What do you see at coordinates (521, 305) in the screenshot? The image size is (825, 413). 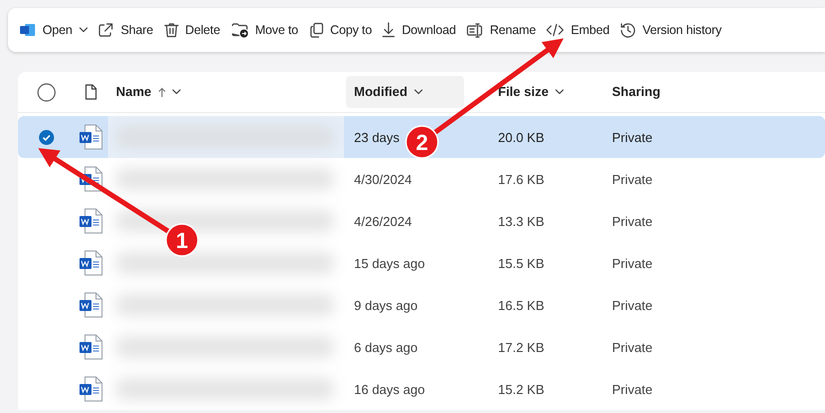 I see `size-cell: 16.5 KB` at bounding box center [521, 305].